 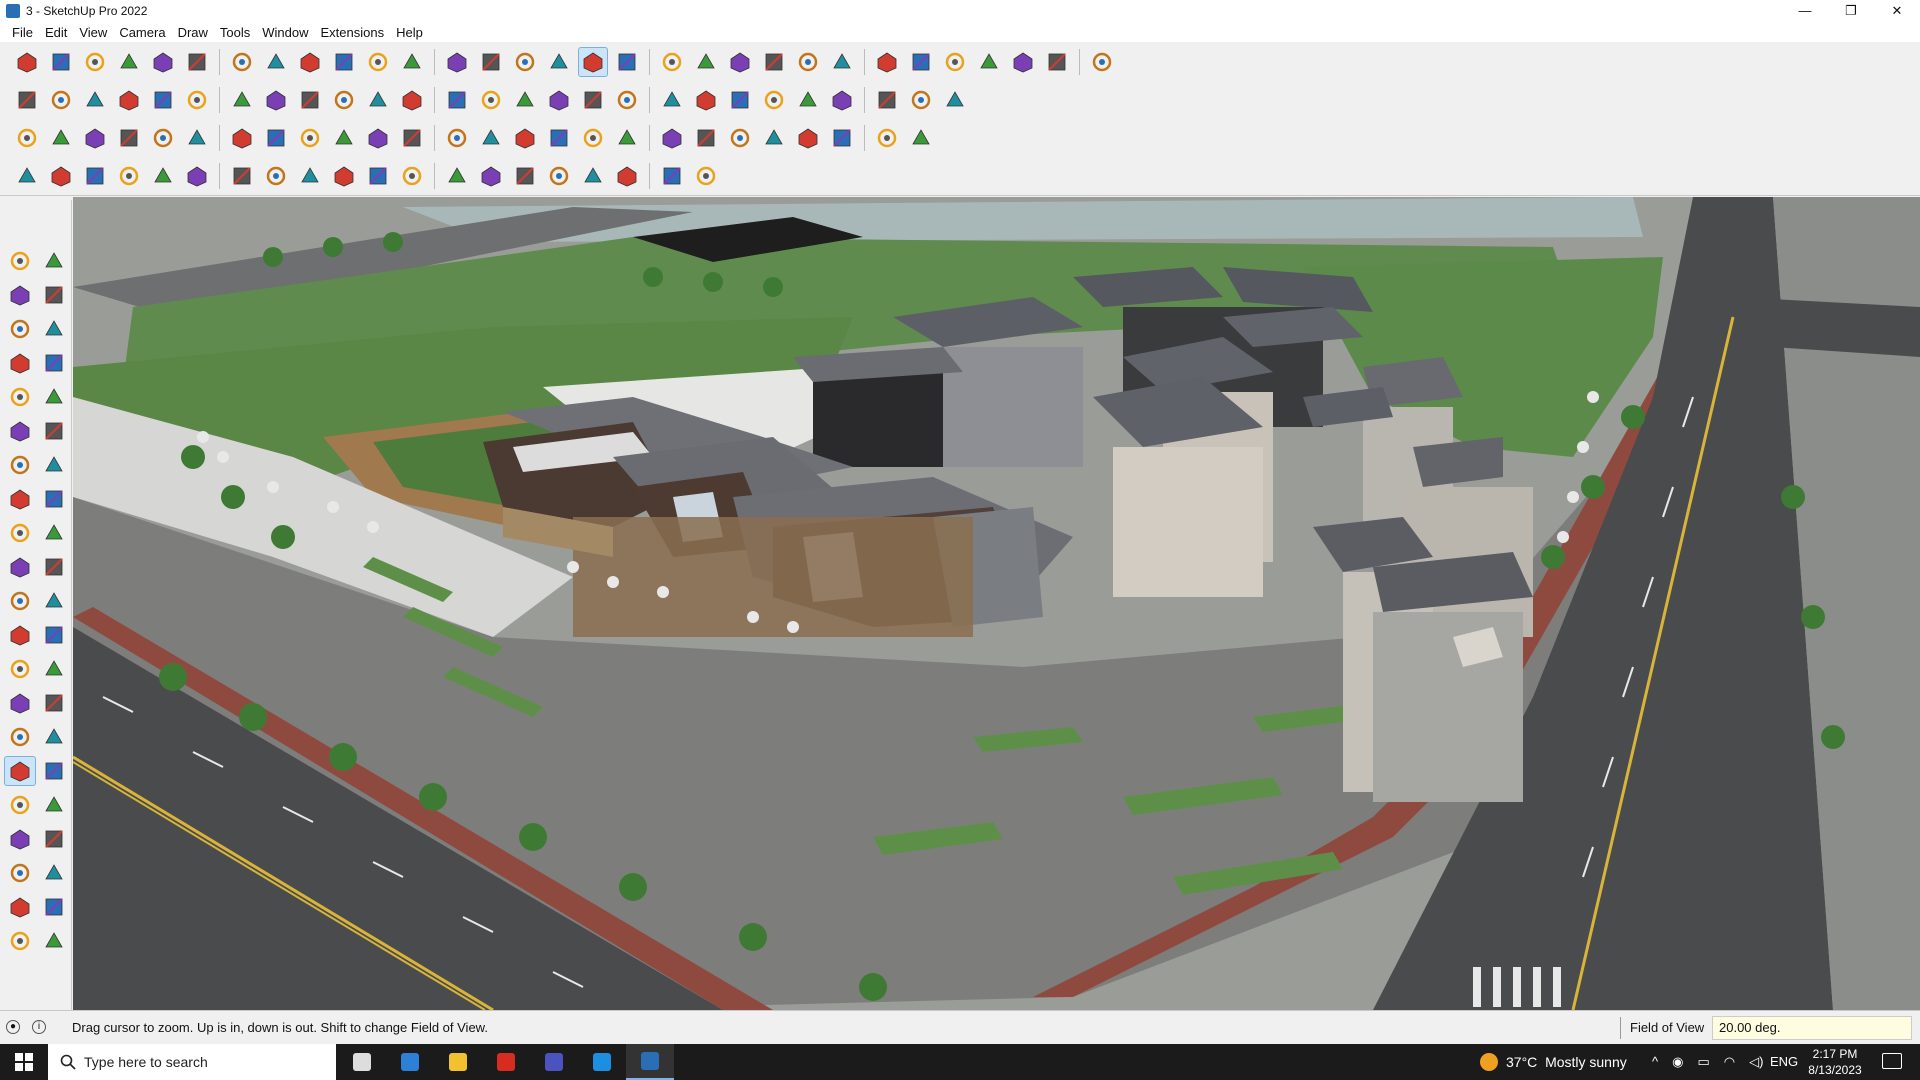 I want to click on tape-measure-icon, so click(x=412, y=62).